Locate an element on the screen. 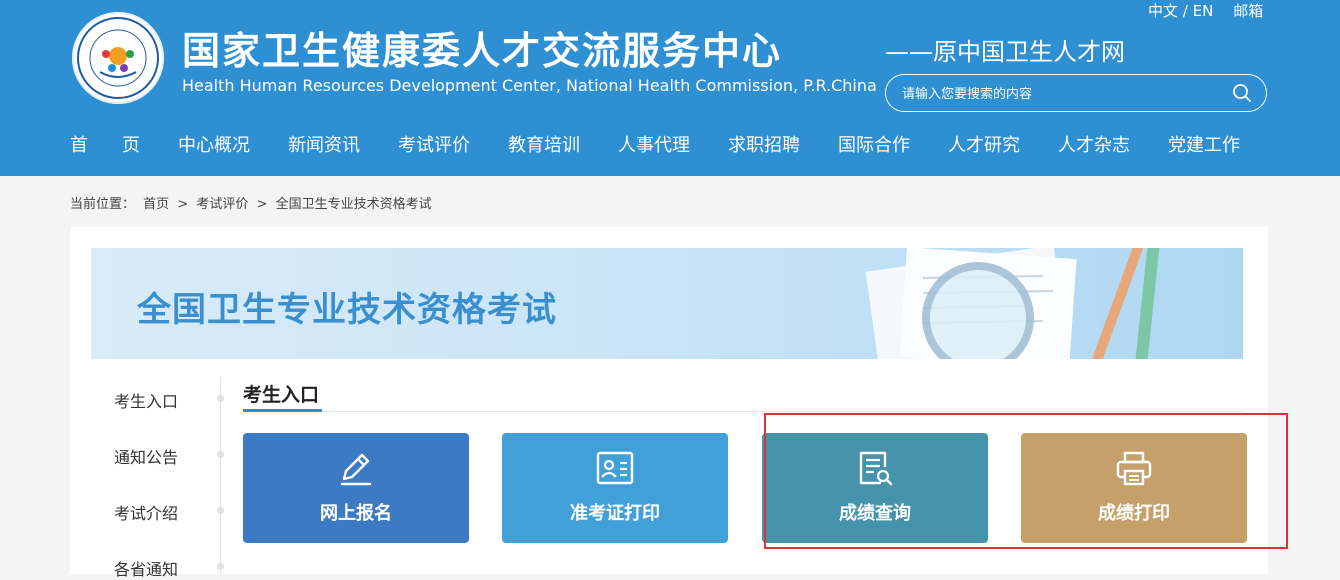 The image size is (1340, 580). search-box is located at coordinates (1076, 93).